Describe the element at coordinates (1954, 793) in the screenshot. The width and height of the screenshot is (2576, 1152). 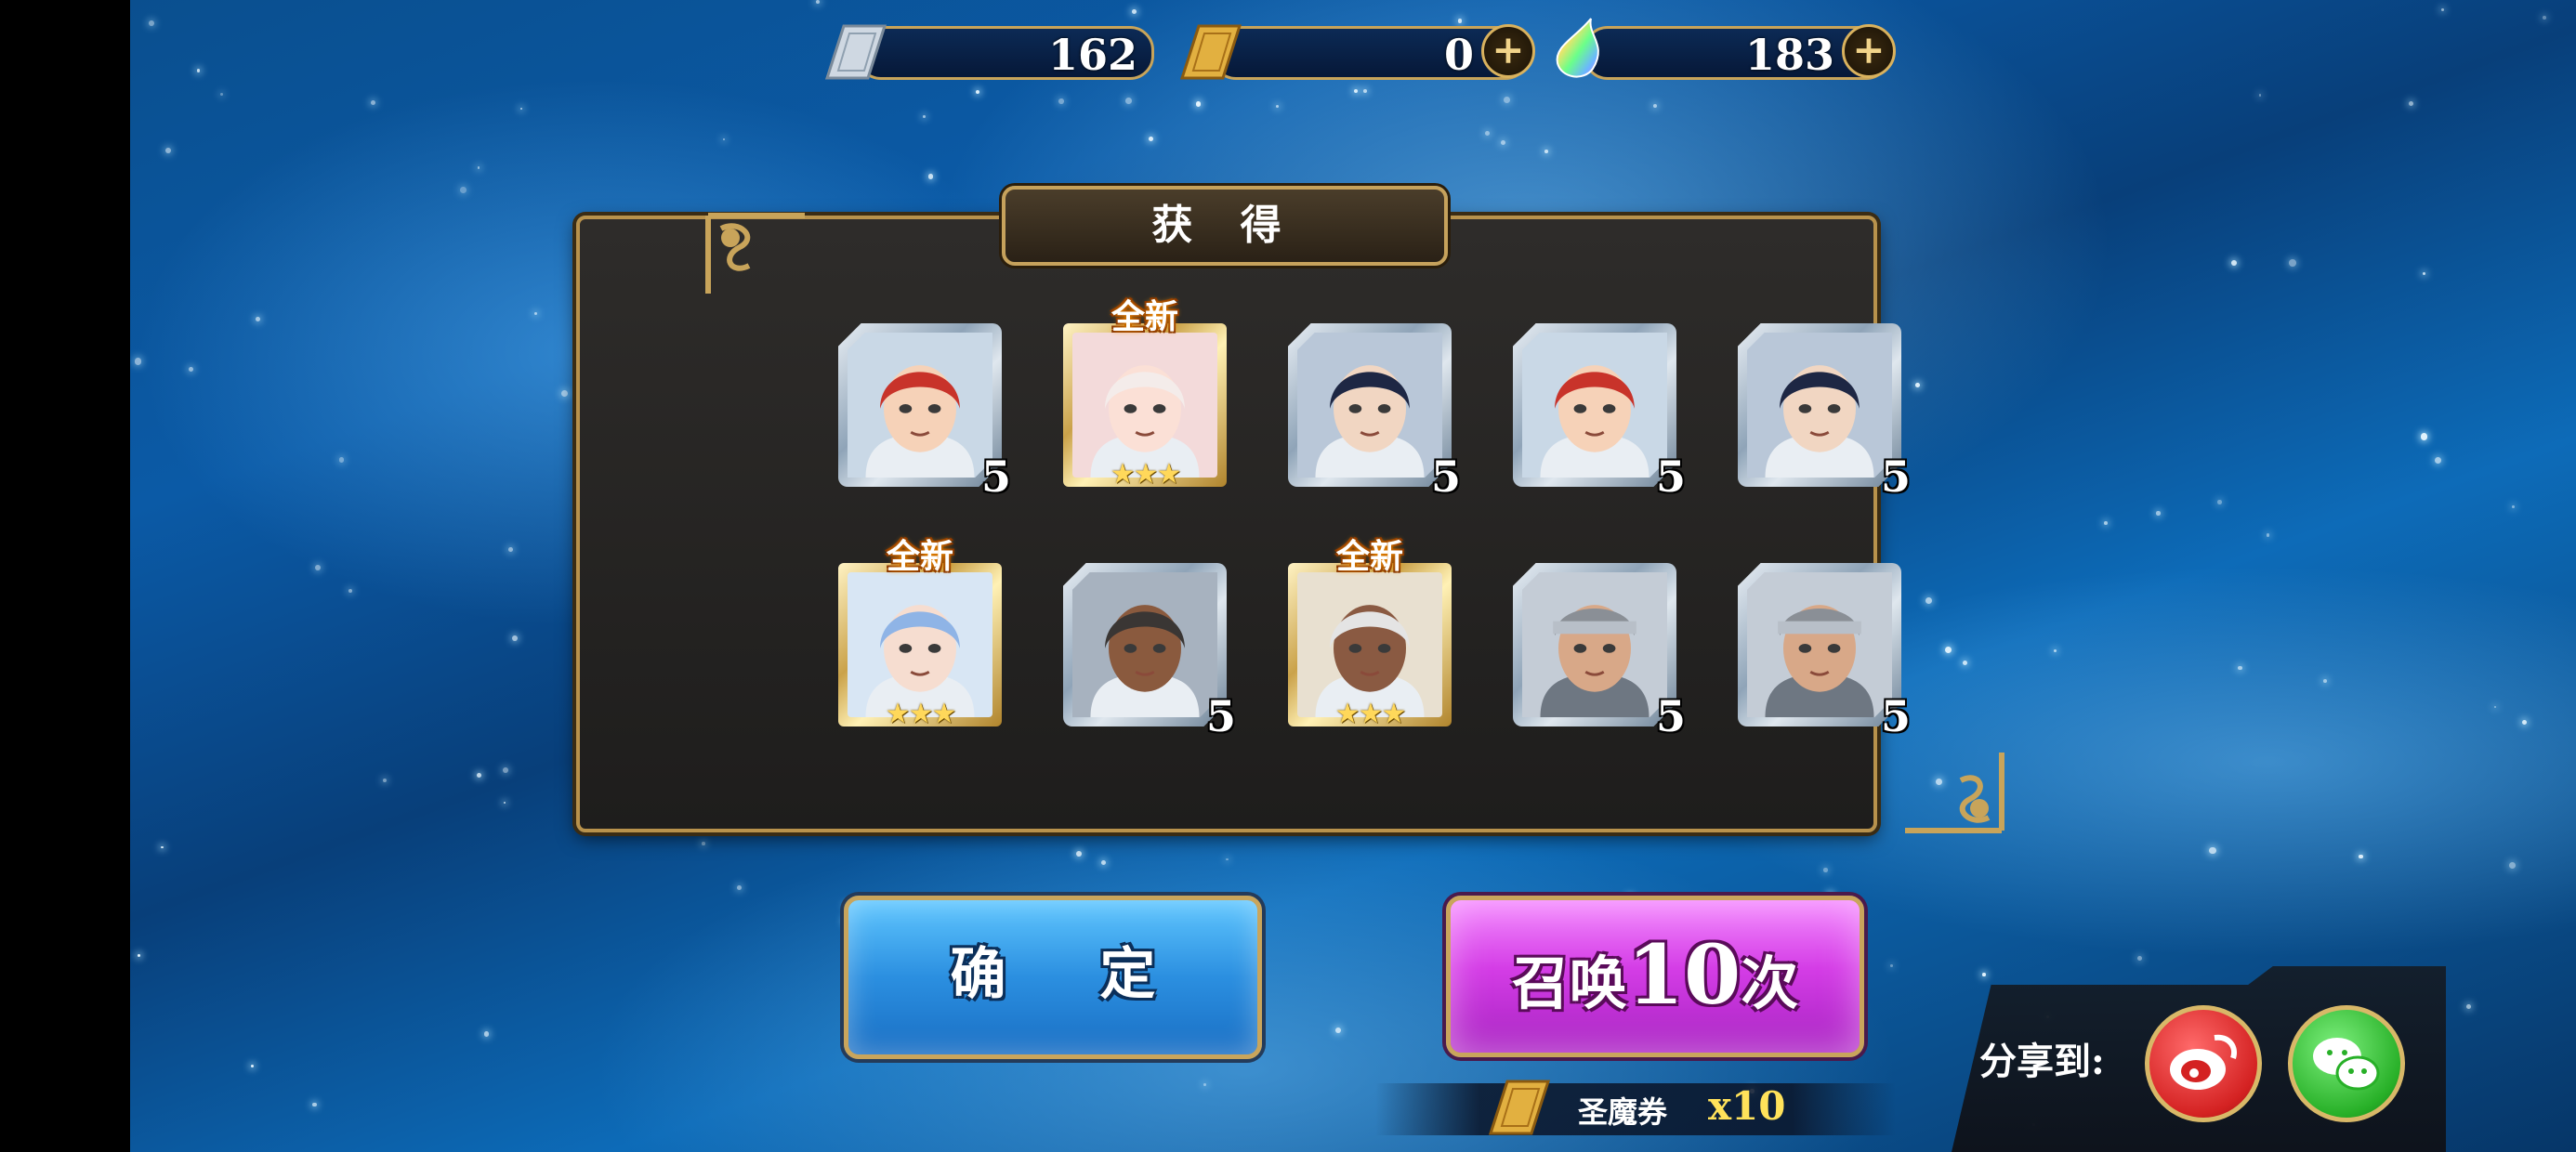
I see `ornament-bottom-right` at that location.